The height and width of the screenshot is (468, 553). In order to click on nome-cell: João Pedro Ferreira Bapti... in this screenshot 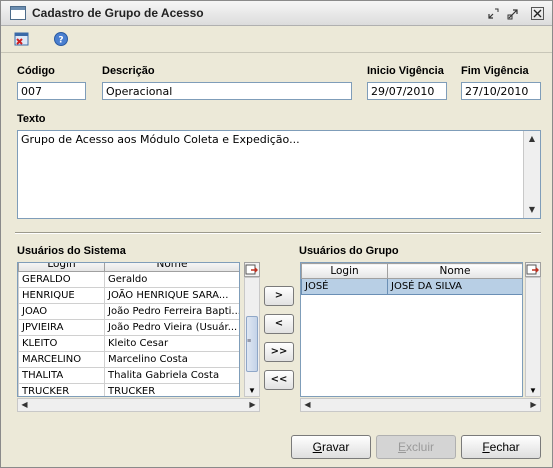, I will do `click(171, 311)`.